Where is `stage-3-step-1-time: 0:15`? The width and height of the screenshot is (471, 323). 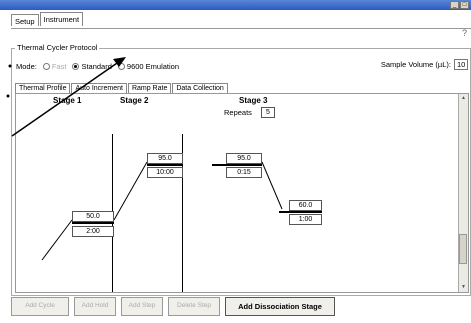 stage-3-step-1-time: 0:15 is located at coordinates (244, 172).